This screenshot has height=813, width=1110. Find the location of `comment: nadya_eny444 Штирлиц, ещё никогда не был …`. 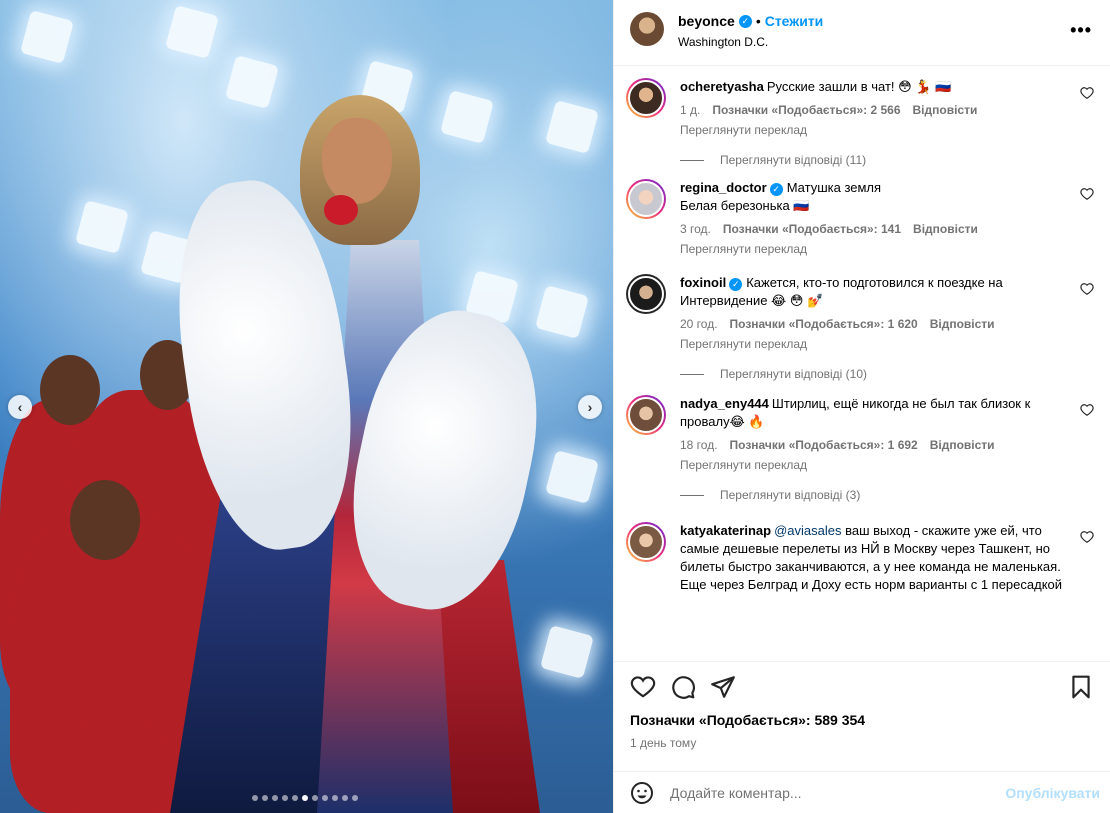

comment: nadya_eny444 Штирлиц, ещё никогда не был … is located at coordinates (860, 433).